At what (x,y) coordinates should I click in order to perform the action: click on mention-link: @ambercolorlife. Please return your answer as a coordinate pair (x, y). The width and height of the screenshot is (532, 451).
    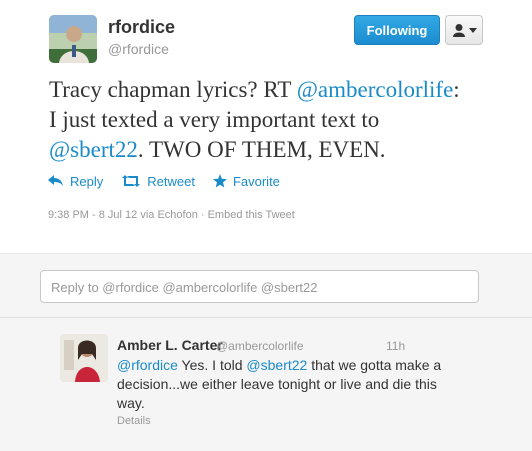
    Looking at the image, I should click on (375, 89).